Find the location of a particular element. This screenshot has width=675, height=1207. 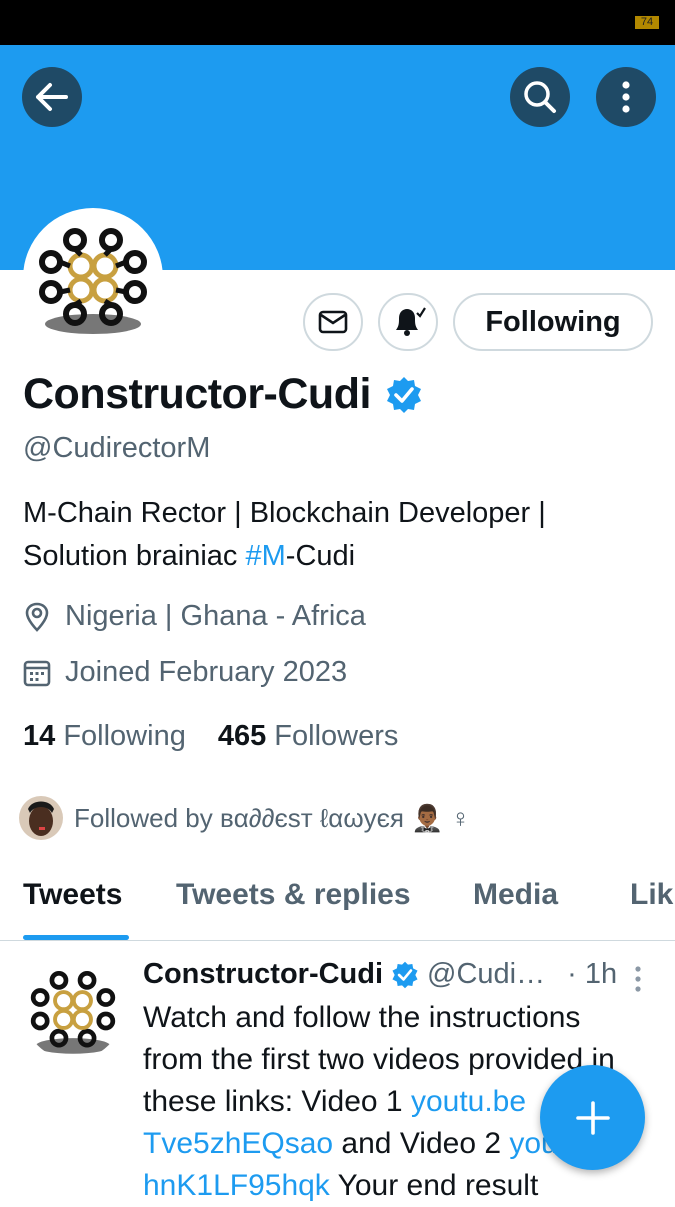

profile-tabs: Tweets Tweets & replies Media Lik is located at coordinates (337, 900).